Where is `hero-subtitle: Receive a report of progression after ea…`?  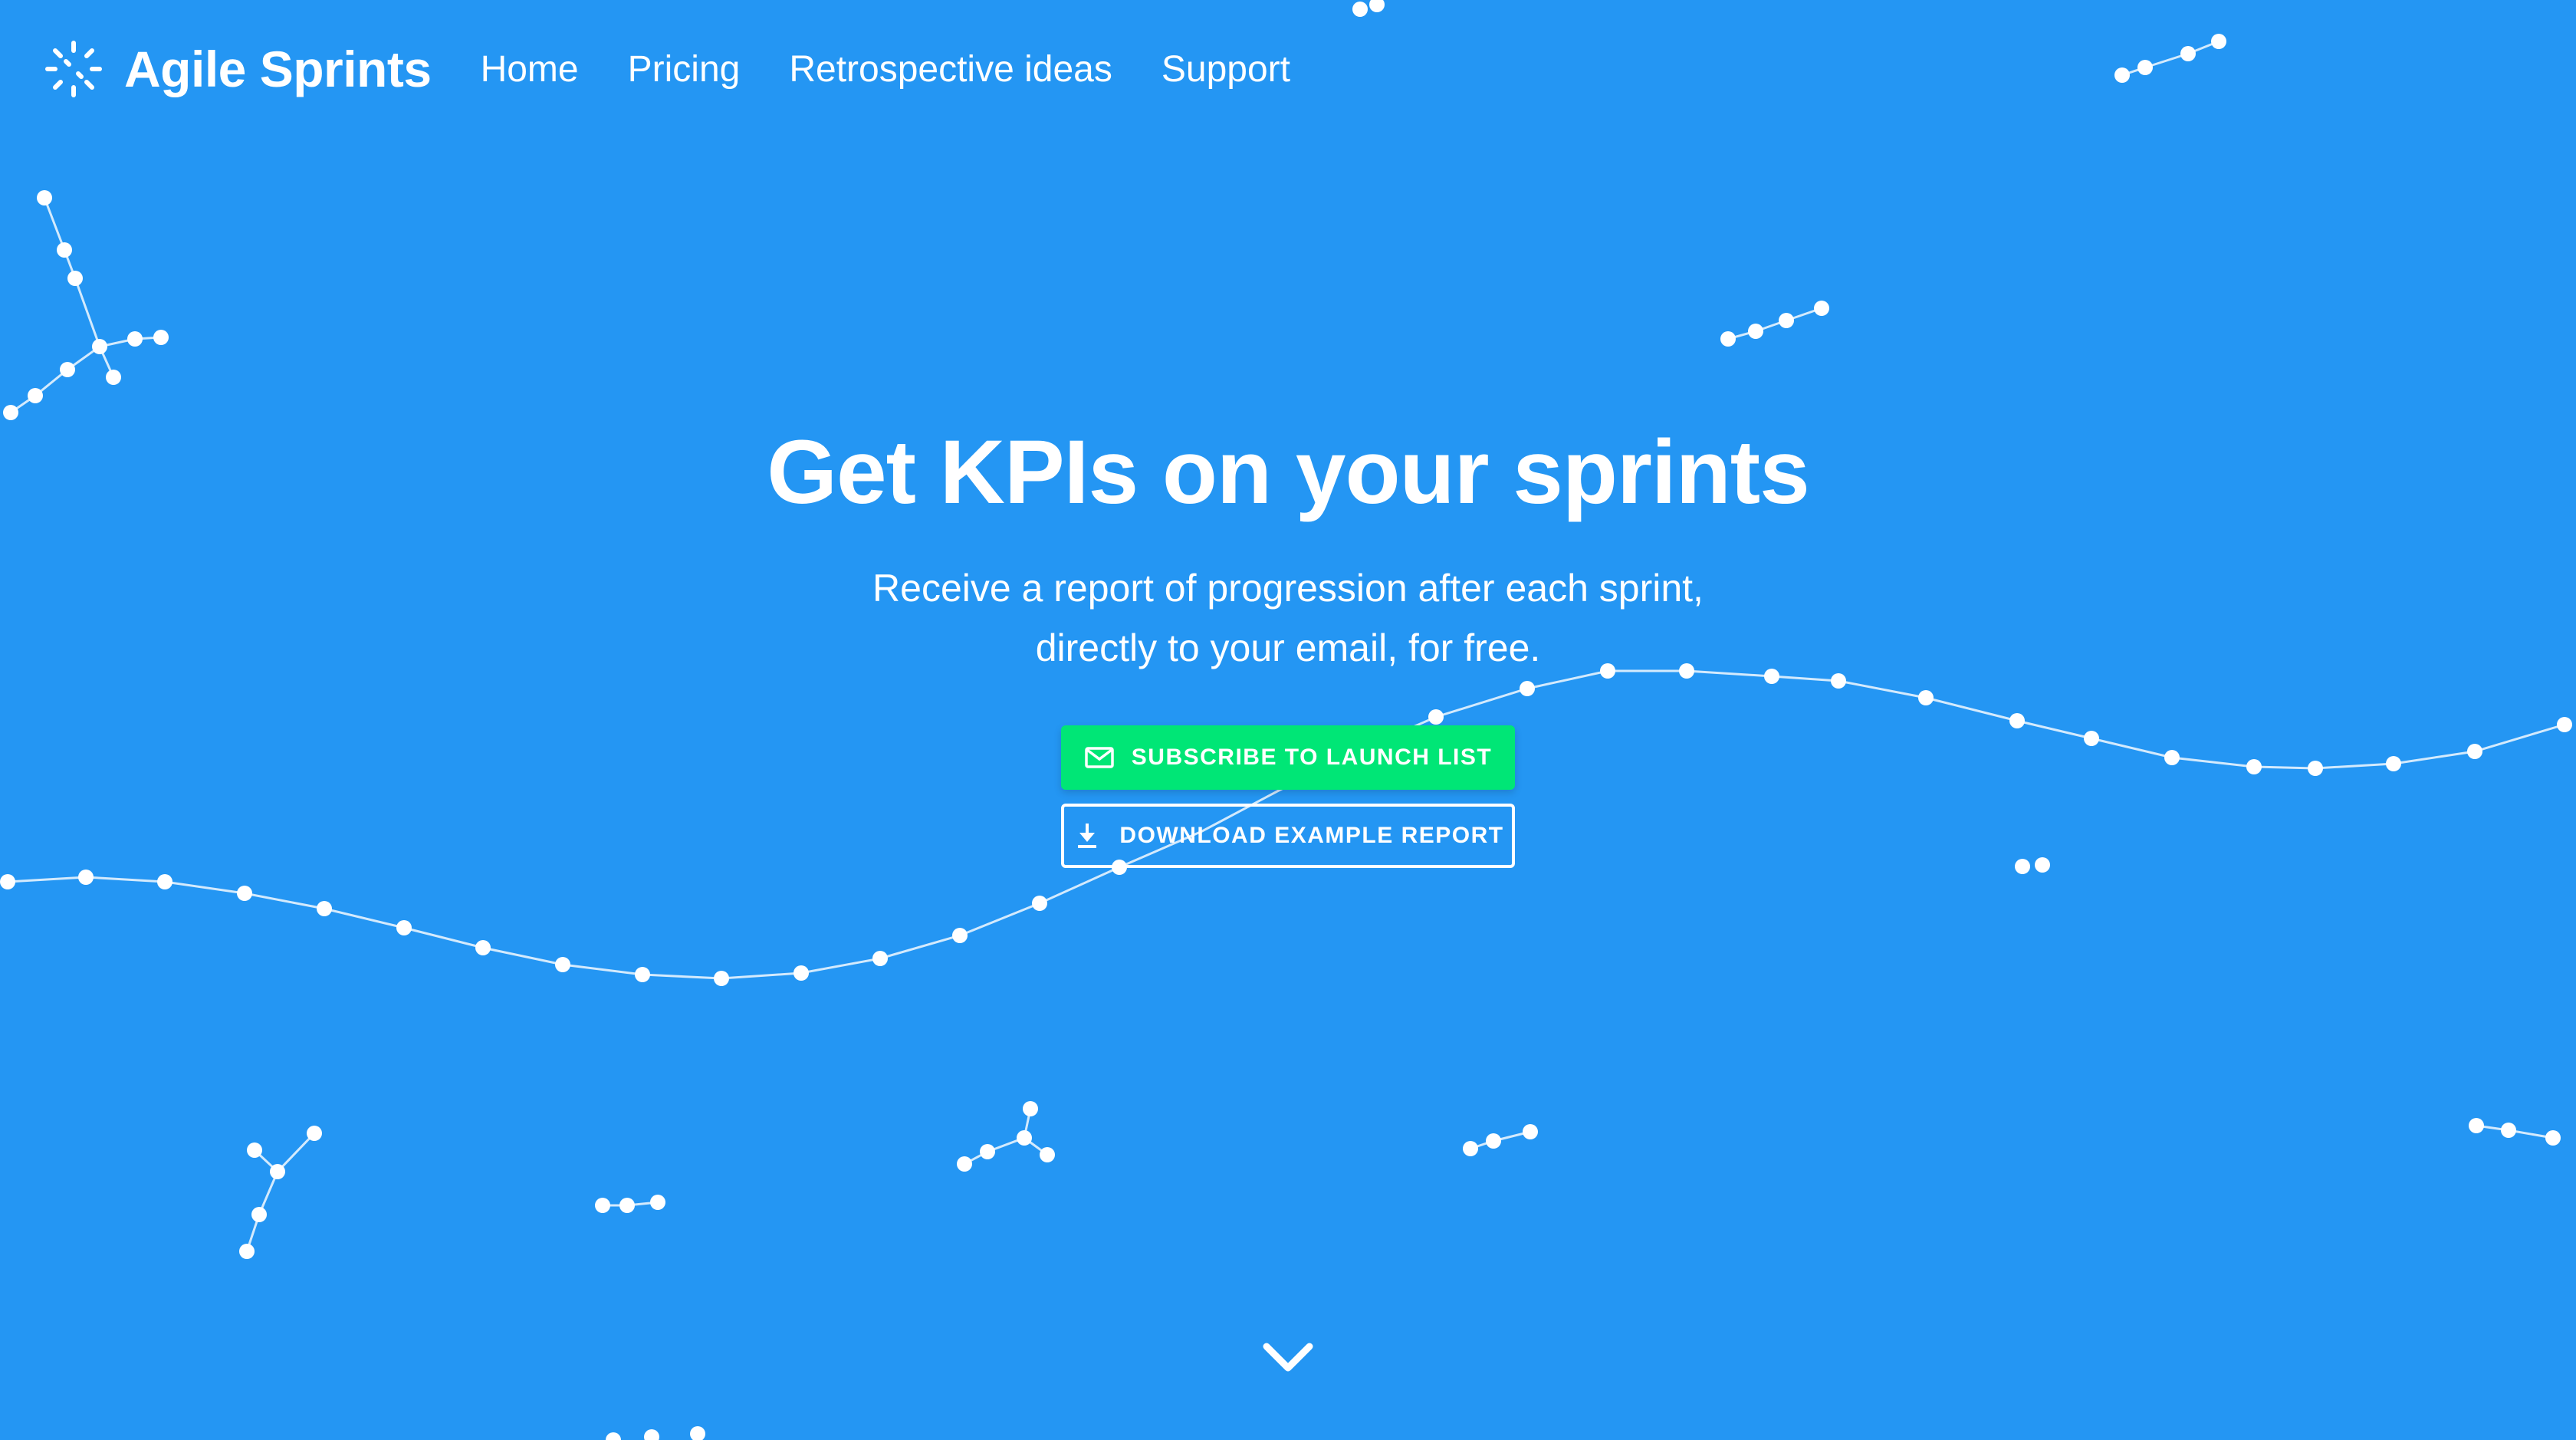 hero-subtitle: Receive a report of progression after ea… is located at coordinates (1288, 618).